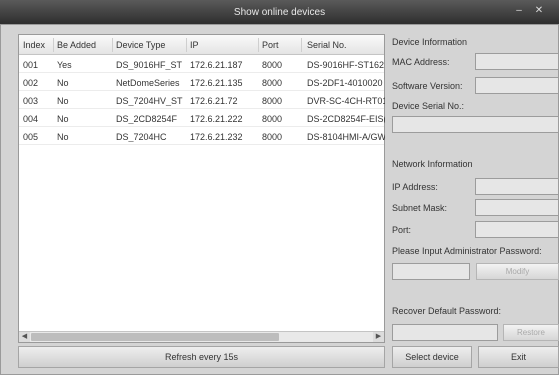 This screenshot has height=375, width=559. I want to click on minimize-icon: –, so click(519, 11).